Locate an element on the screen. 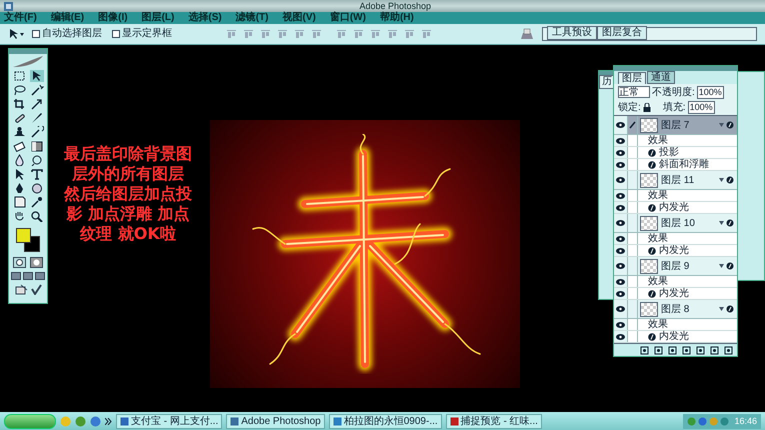 The image size is (765, 430). dodge-tool-icon is located at coordinates (37, 160).